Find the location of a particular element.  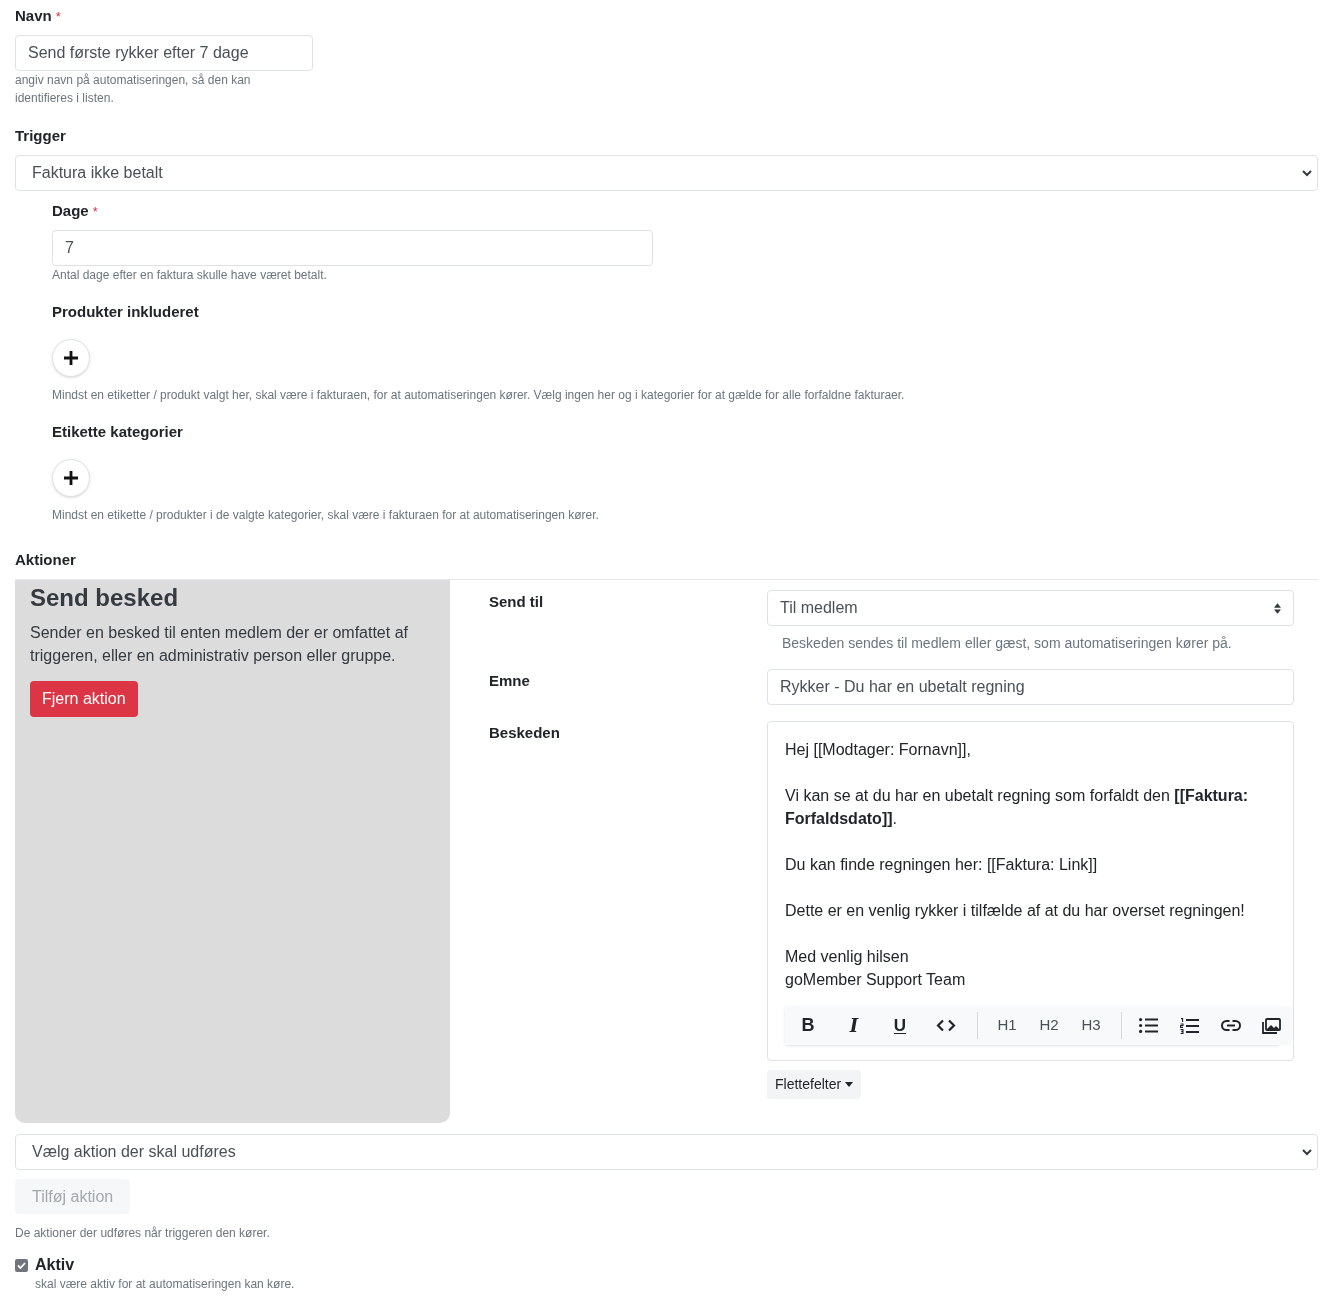

trigger-select: Faktura ikke betalt is located at coordinates (666, 173).